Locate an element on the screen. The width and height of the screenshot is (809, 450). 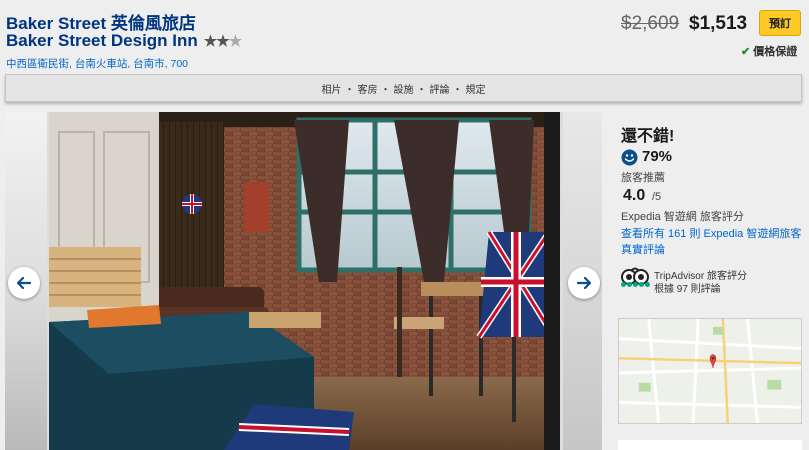
tab-reviews: 評論 is located at coordinates (440, 88).